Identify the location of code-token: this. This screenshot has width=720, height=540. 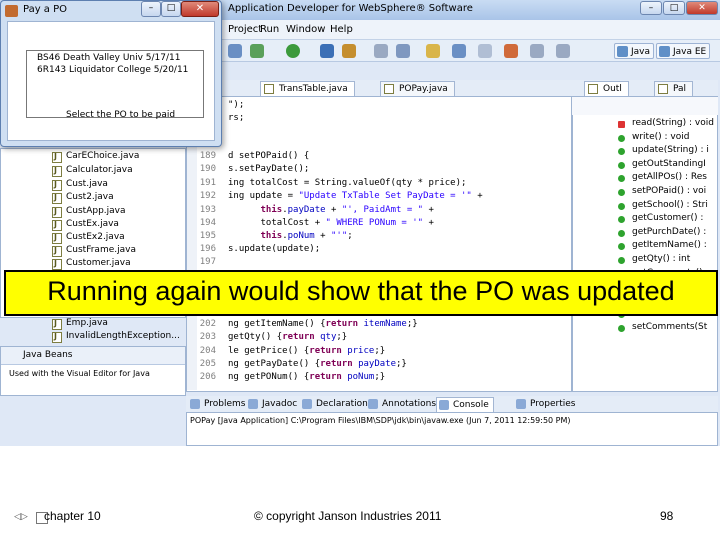
(271, 236).